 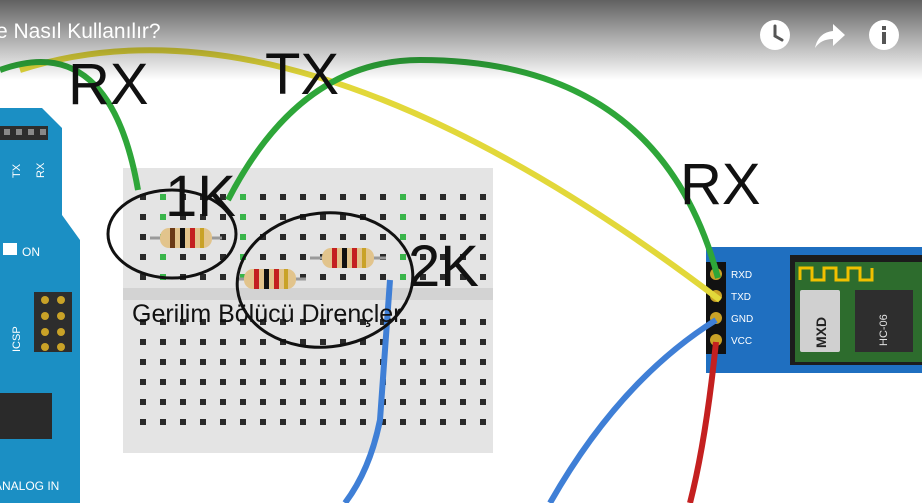 What do you see at coordinates (31, 252) in the screenshot?
I see `arduino-on-label: ON` at bounding box center [31, 252].